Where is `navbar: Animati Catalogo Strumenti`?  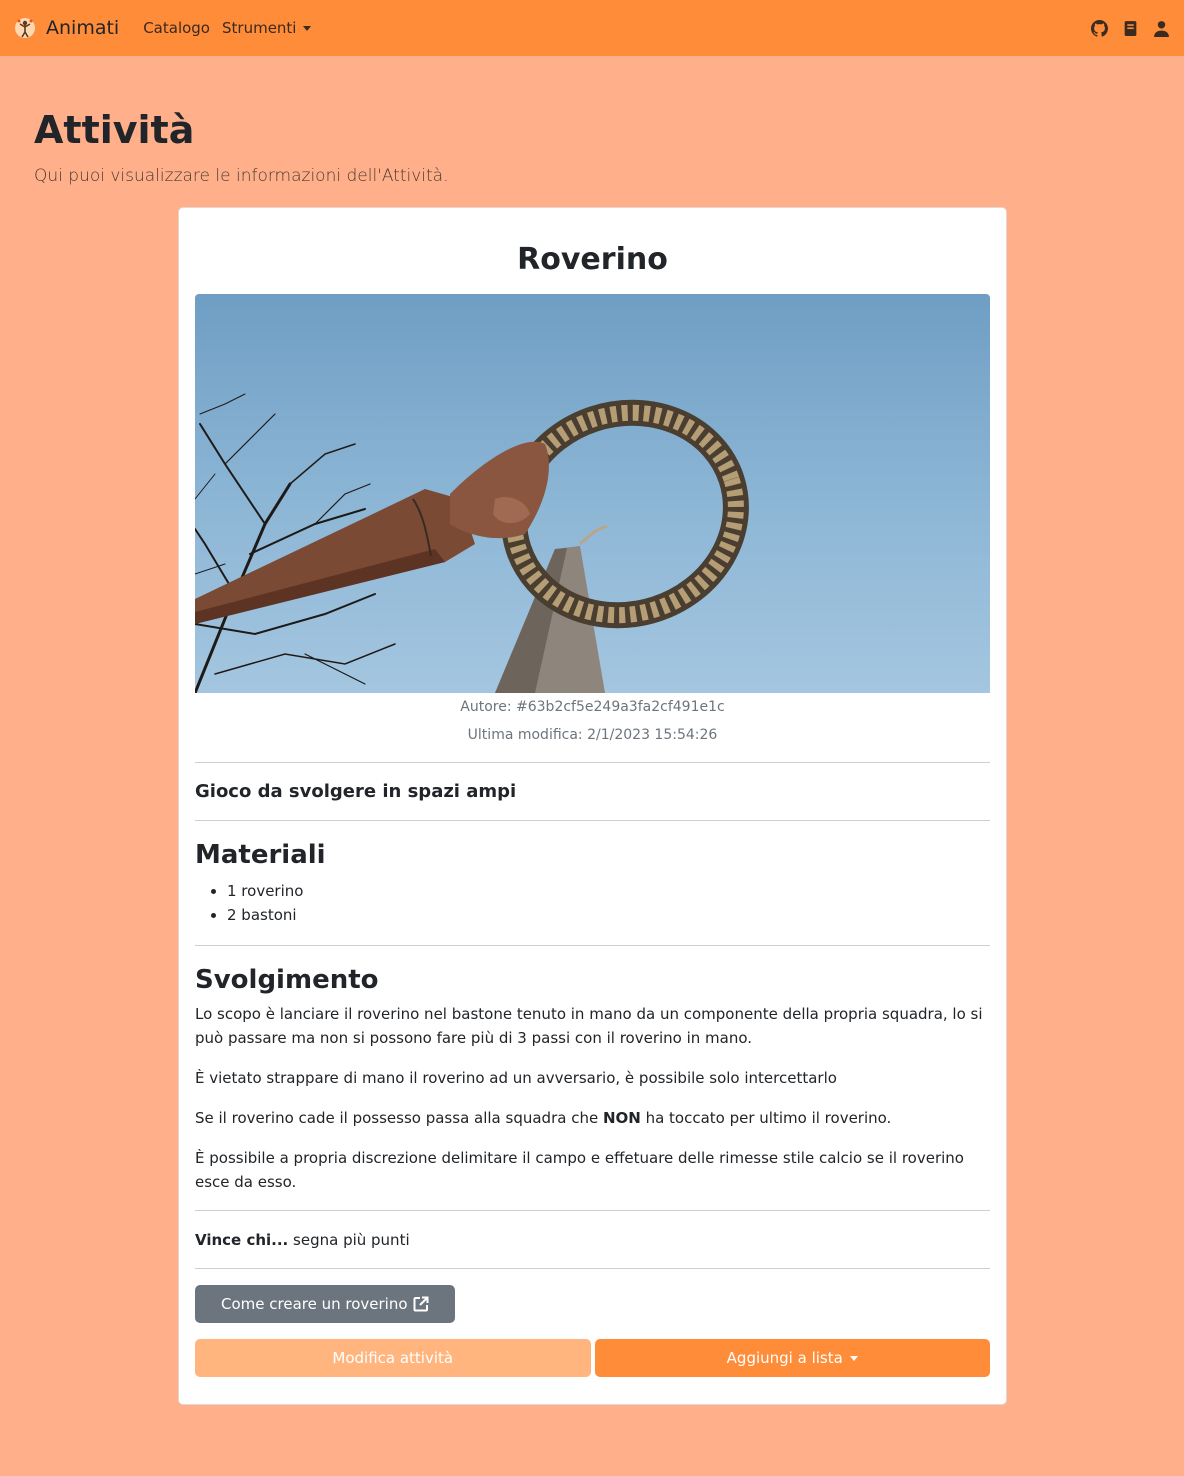 navbar: Animati Catalogo Strumenti is located at coordinates (592, 28).